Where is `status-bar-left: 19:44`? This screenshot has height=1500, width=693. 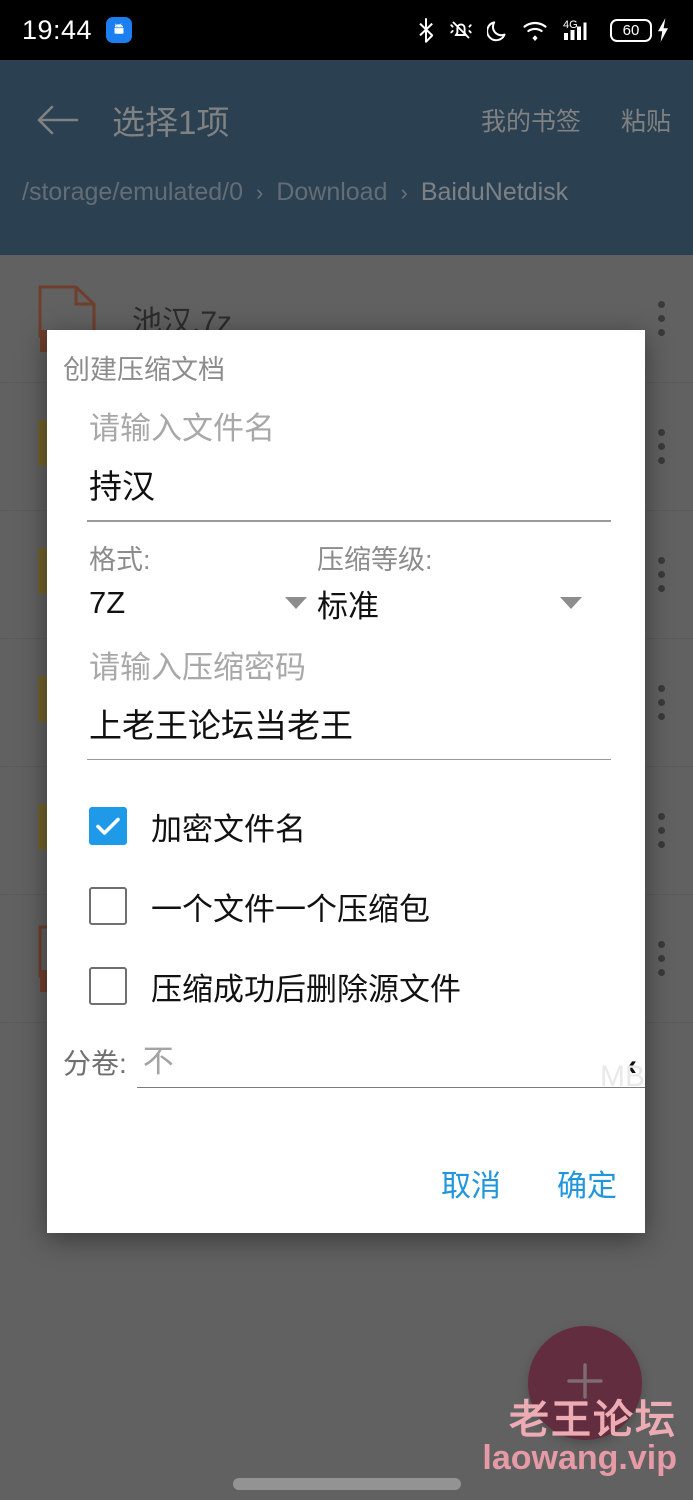 status-bar-left: 19:44 is located at coordinates (77, 30).